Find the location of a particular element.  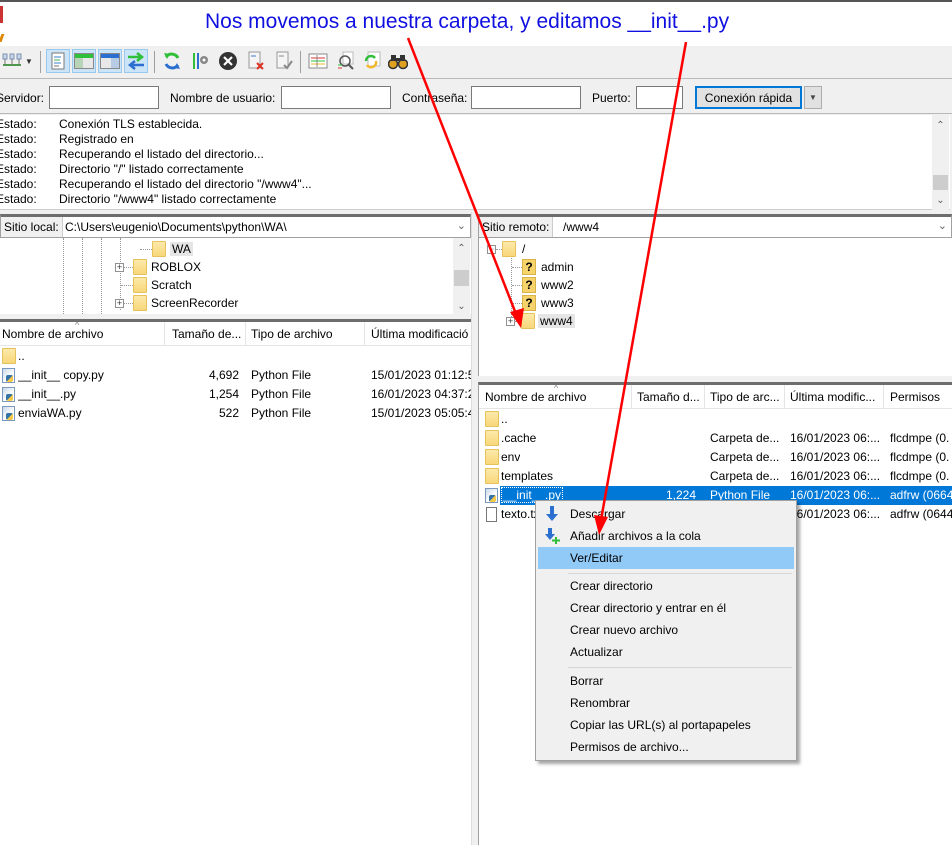

tree-item-label: ROBLOX is located at coordinates (176, 267).